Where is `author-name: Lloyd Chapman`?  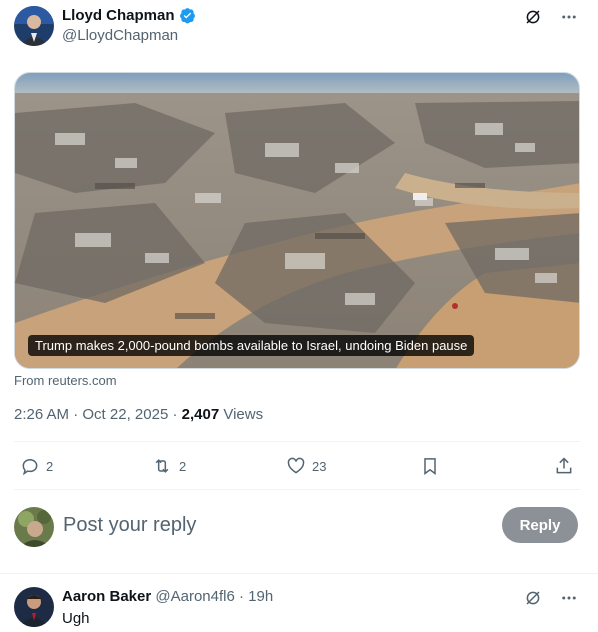 author-name: Lloyd Chapman is located at coordinates (118, 15).